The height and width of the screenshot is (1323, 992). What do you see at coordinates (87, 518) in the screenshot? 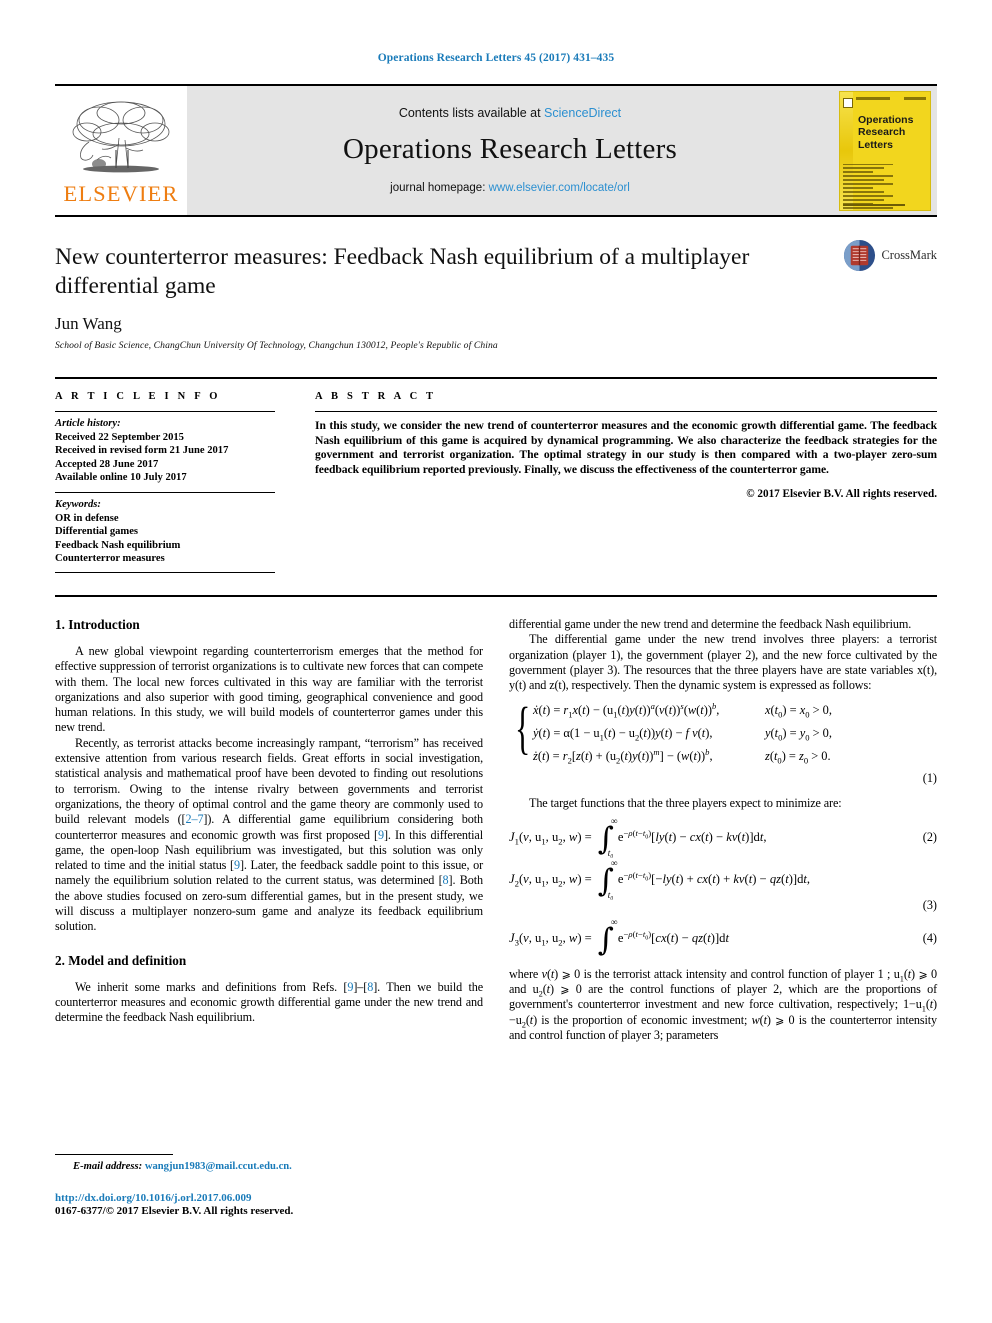
I see `keyword-item: OR in defense` at bounding box center [87, 518].